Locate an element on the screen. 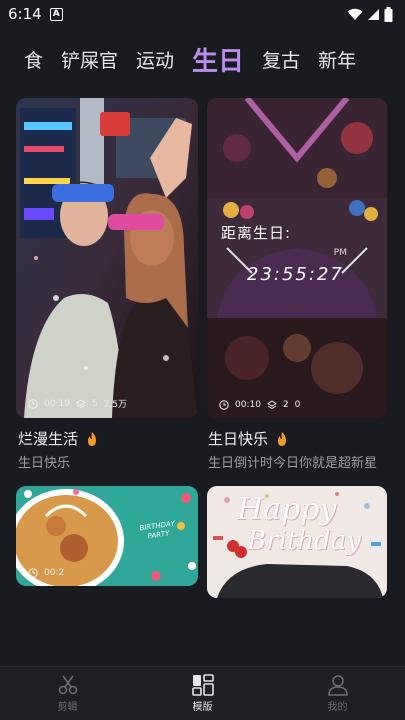 This screenshot has height=720, width=405. battery-icon is located at coordinates (388, 14).